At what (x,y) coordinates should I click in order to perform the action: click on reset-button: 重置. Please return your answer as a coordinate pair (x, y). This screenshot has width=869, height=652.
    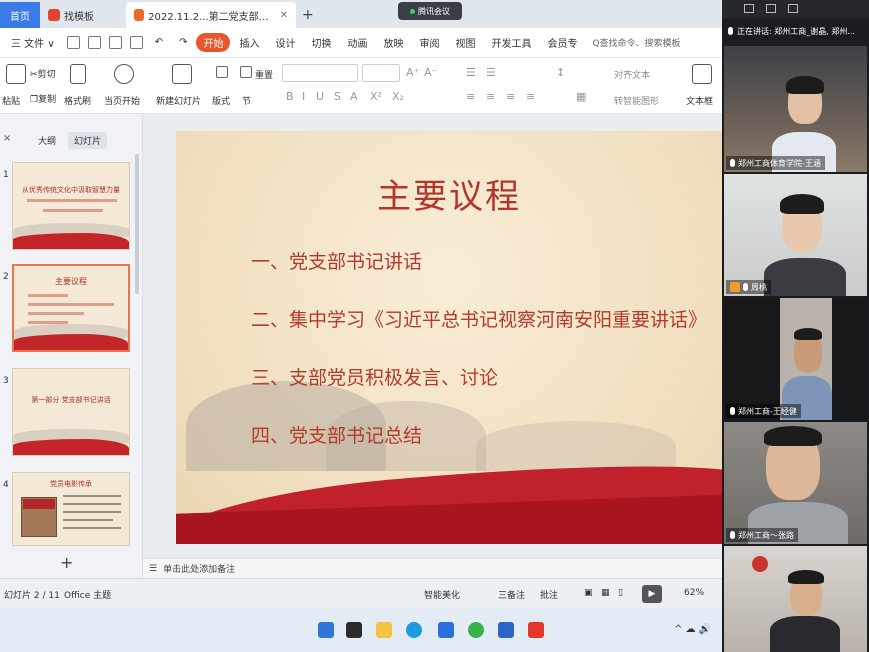
    Looking at the image, I should click on (264, 74).